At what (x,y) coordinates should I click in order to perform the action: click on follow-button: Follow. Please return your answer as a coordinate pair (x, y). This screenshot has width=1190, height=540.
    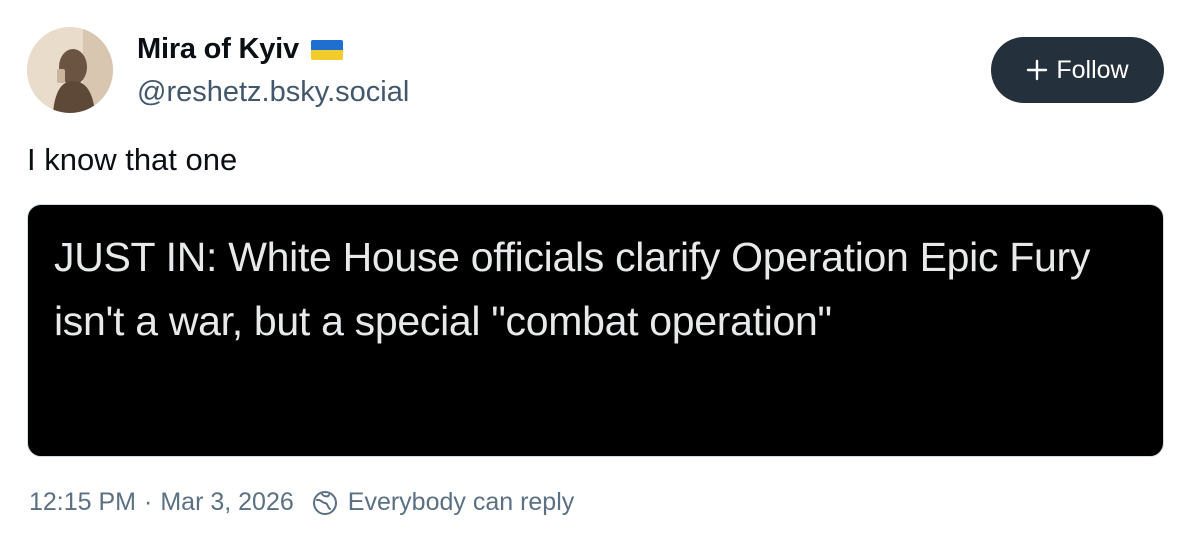
    Looking at the image, I should click on (1077, 70).